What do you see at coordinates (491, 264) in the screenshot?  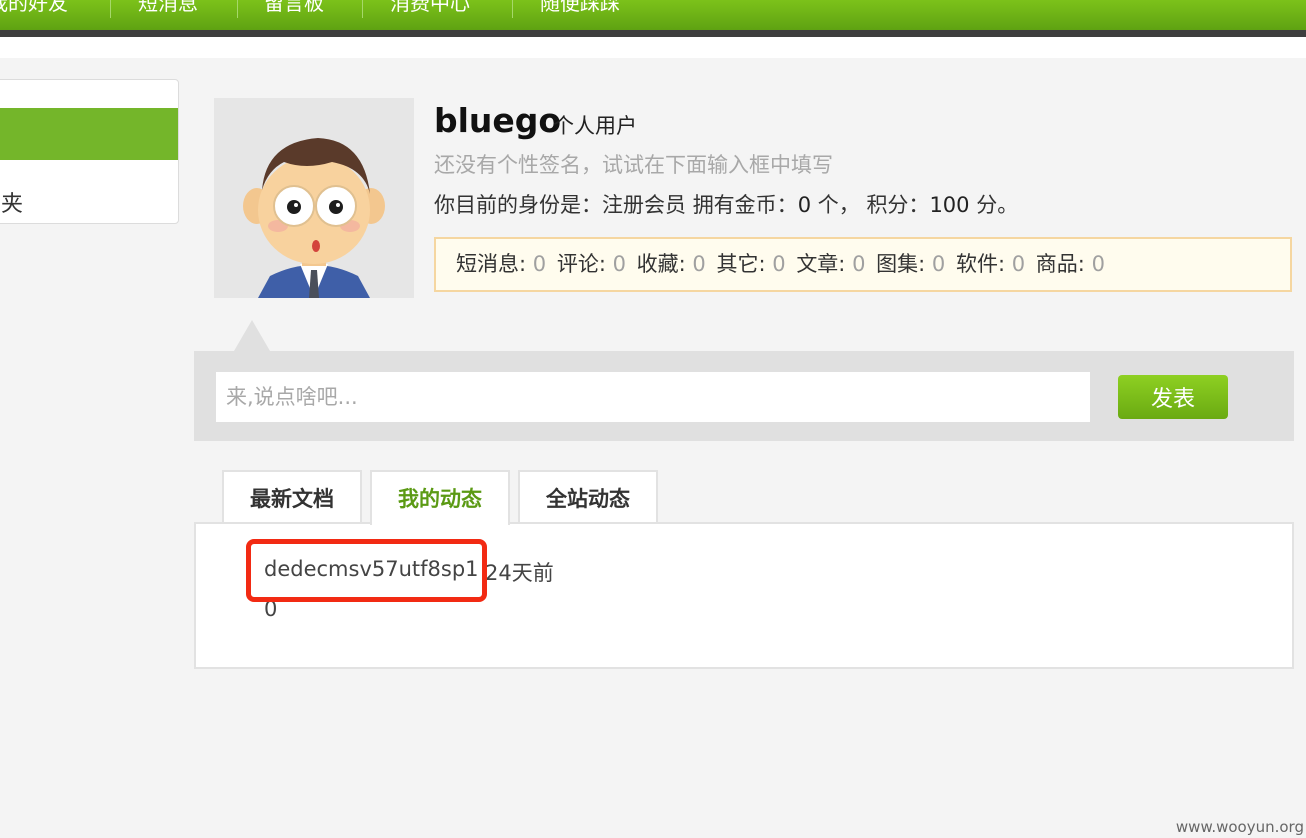 I see `stat-messages-label: 短消息:` at bounding box center [491, 264].